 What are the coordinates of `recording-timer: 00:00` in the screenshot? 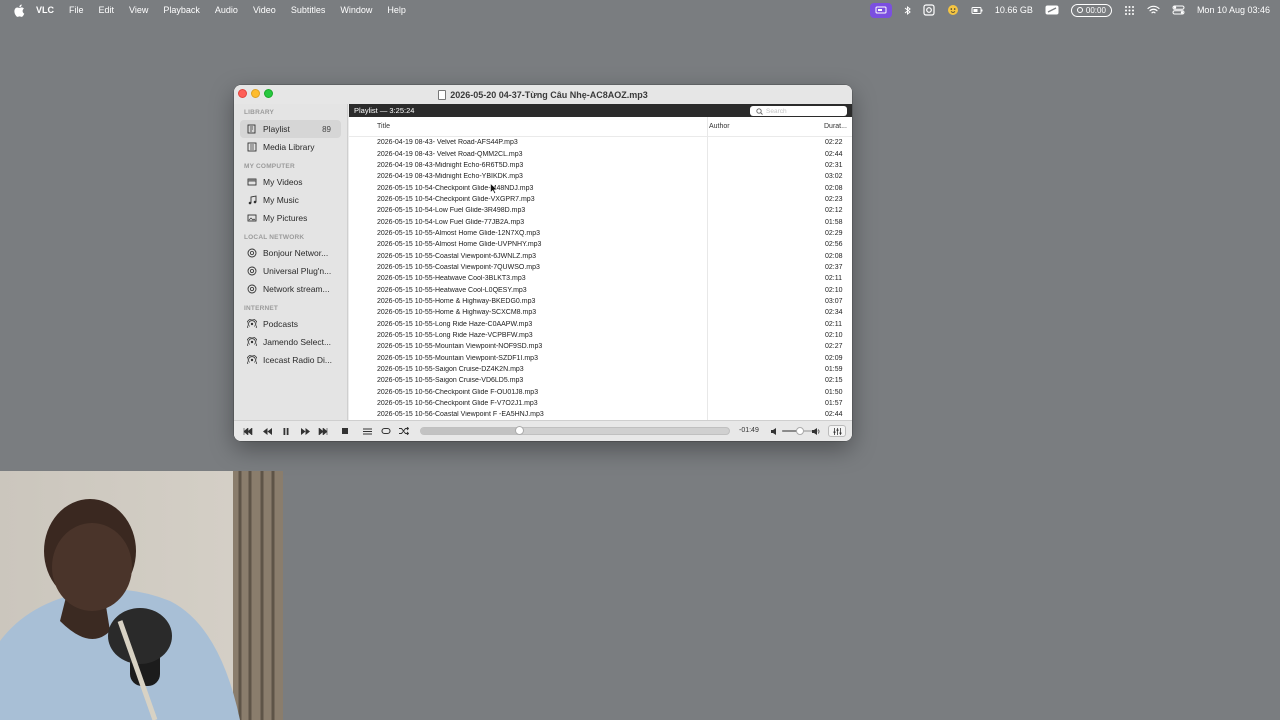 It's located at (1091, 10).